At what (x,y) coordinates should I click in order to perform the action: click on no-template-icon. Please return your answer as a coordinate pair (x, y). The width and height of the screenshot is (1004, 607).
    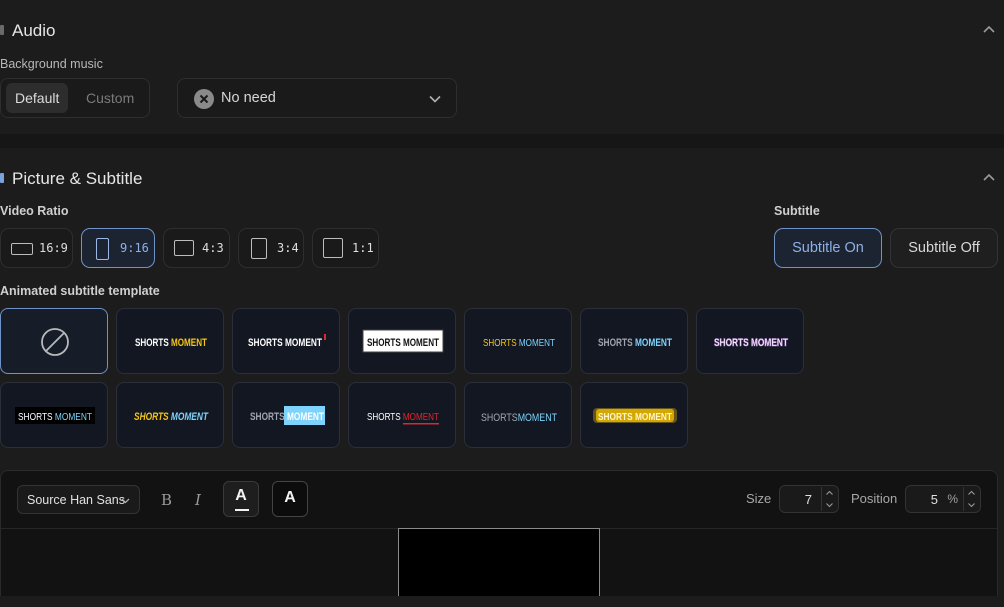
    Looking at the image, I should click on (55, 342).